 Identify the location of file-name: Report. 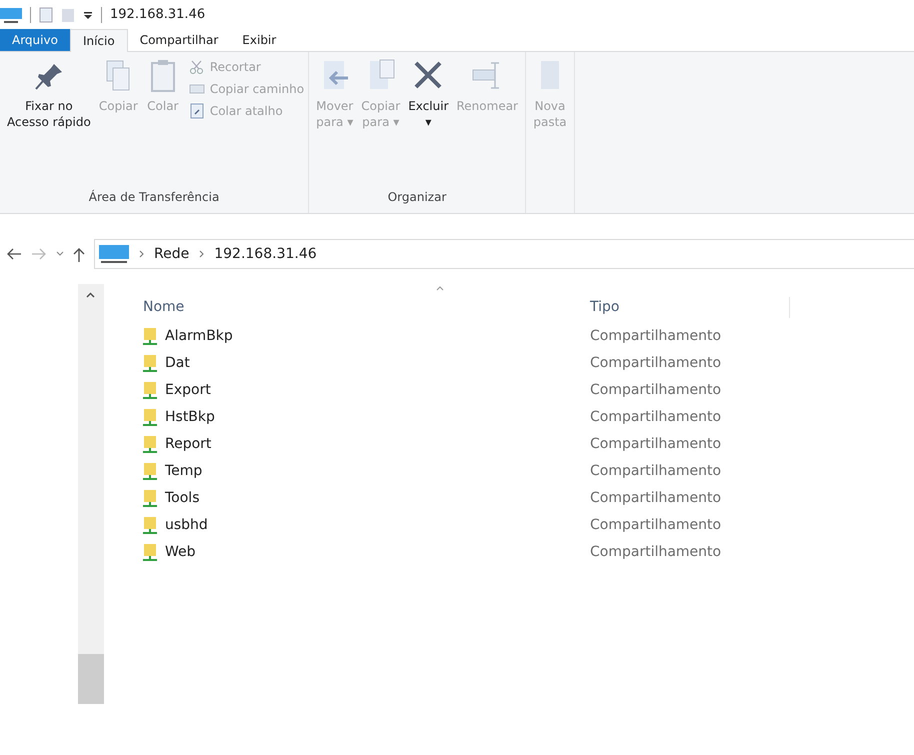
(377, 444).